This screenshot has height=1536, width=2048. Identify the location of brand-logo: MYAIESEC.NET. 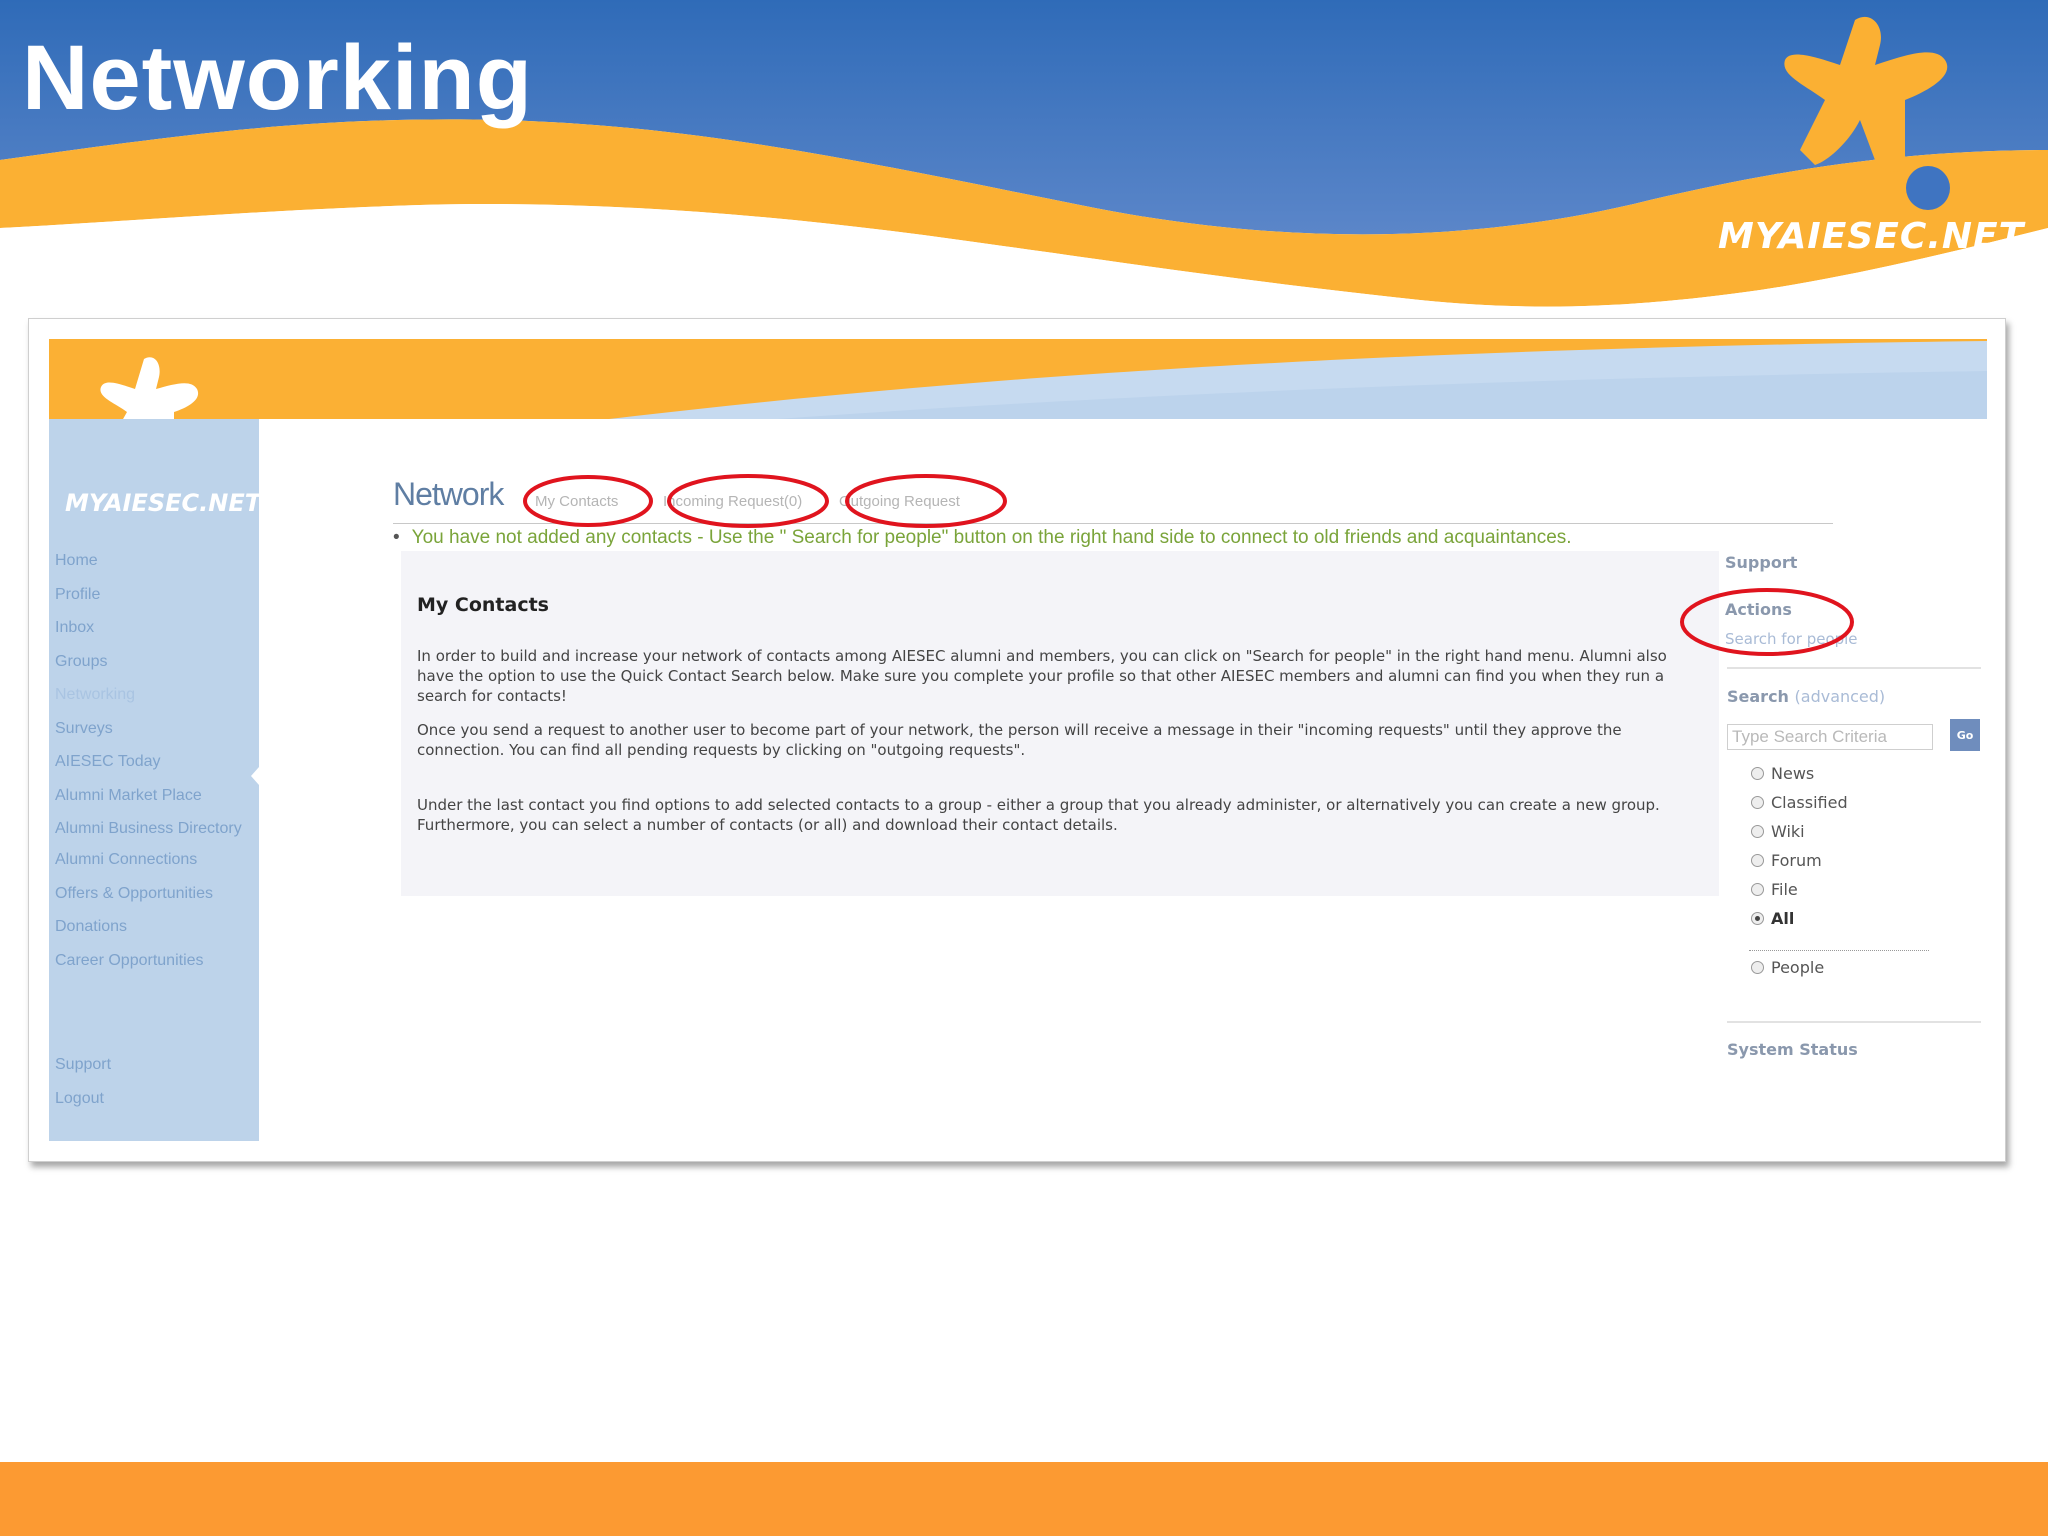
(1871, 236).